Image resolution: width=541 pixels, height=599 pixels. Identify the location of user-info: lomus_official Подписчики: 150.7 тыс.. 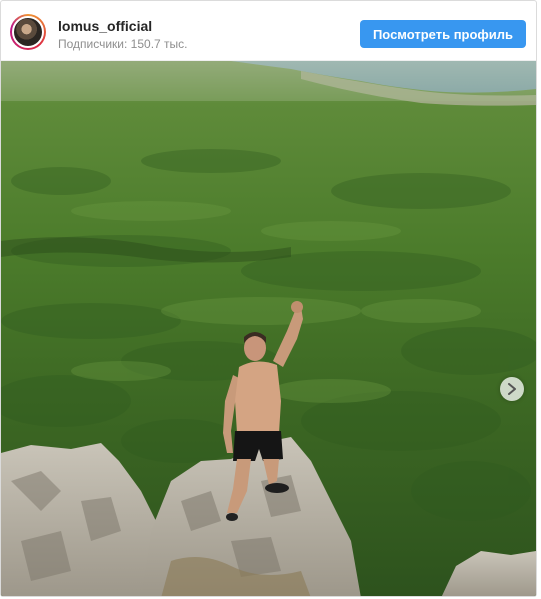
(123, 34).